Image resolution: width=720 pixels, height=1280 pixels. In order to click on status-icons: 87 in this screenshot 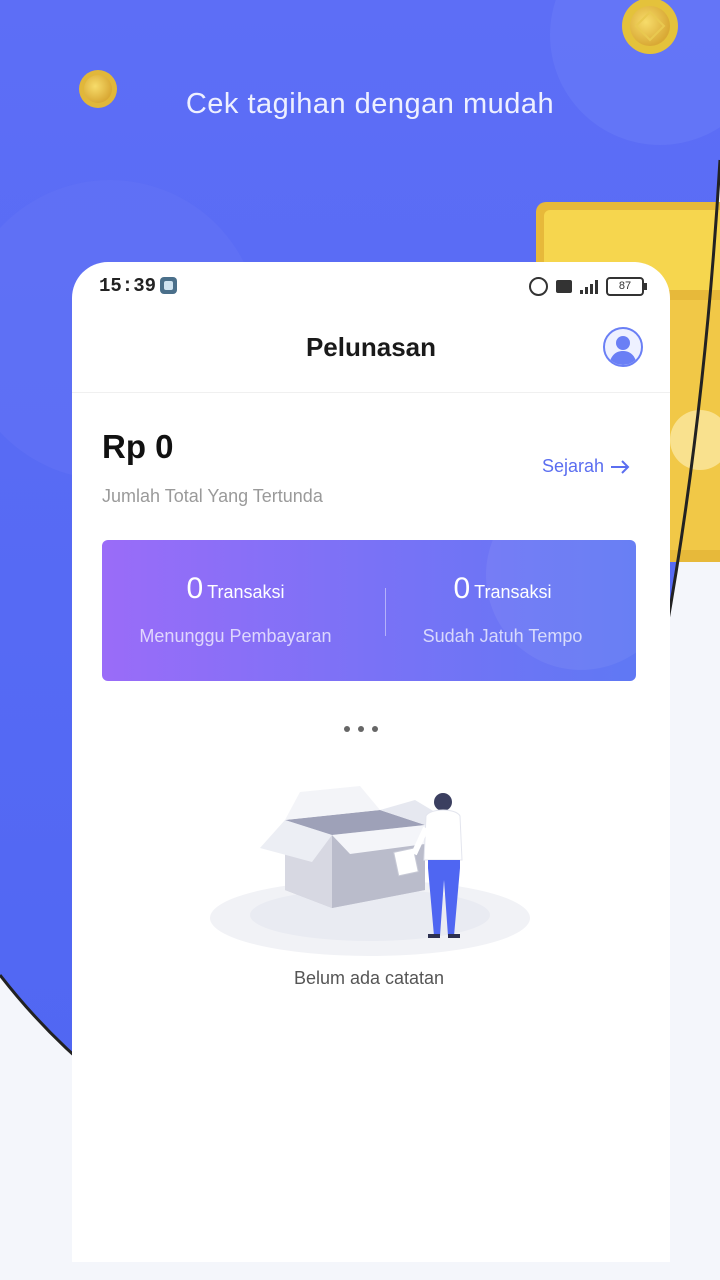, I will do `click(588, 286)`.